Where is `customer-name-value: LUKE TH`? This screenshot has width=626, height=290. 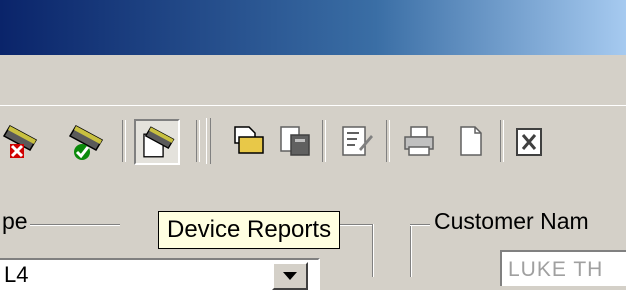 customer-name-value: LUKE TH is located at coordinates (556, 269).